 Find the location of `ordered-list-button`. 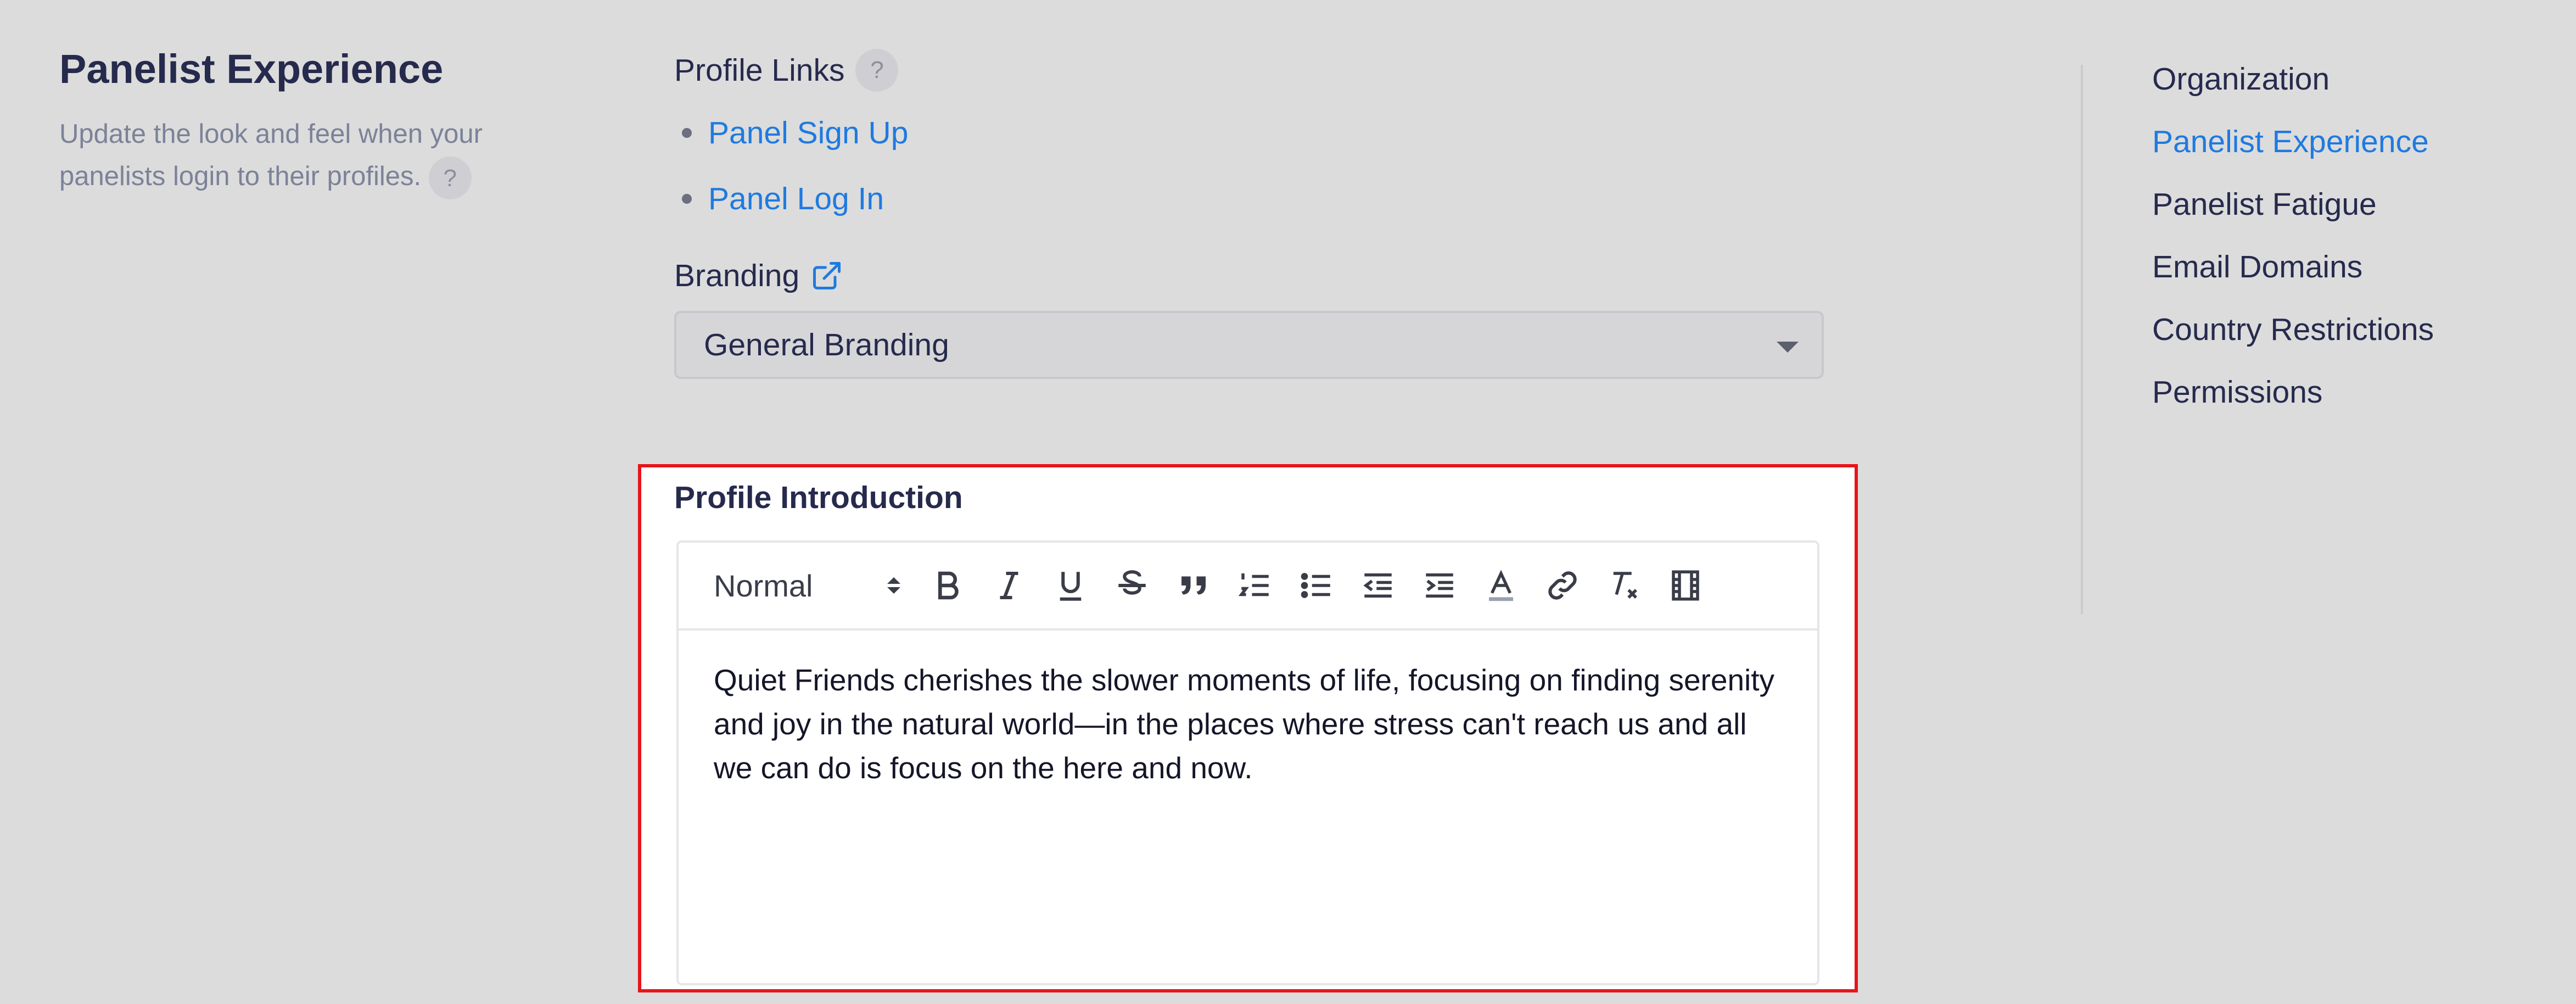

ordered-list-button is located at coordinates (1255, 585).